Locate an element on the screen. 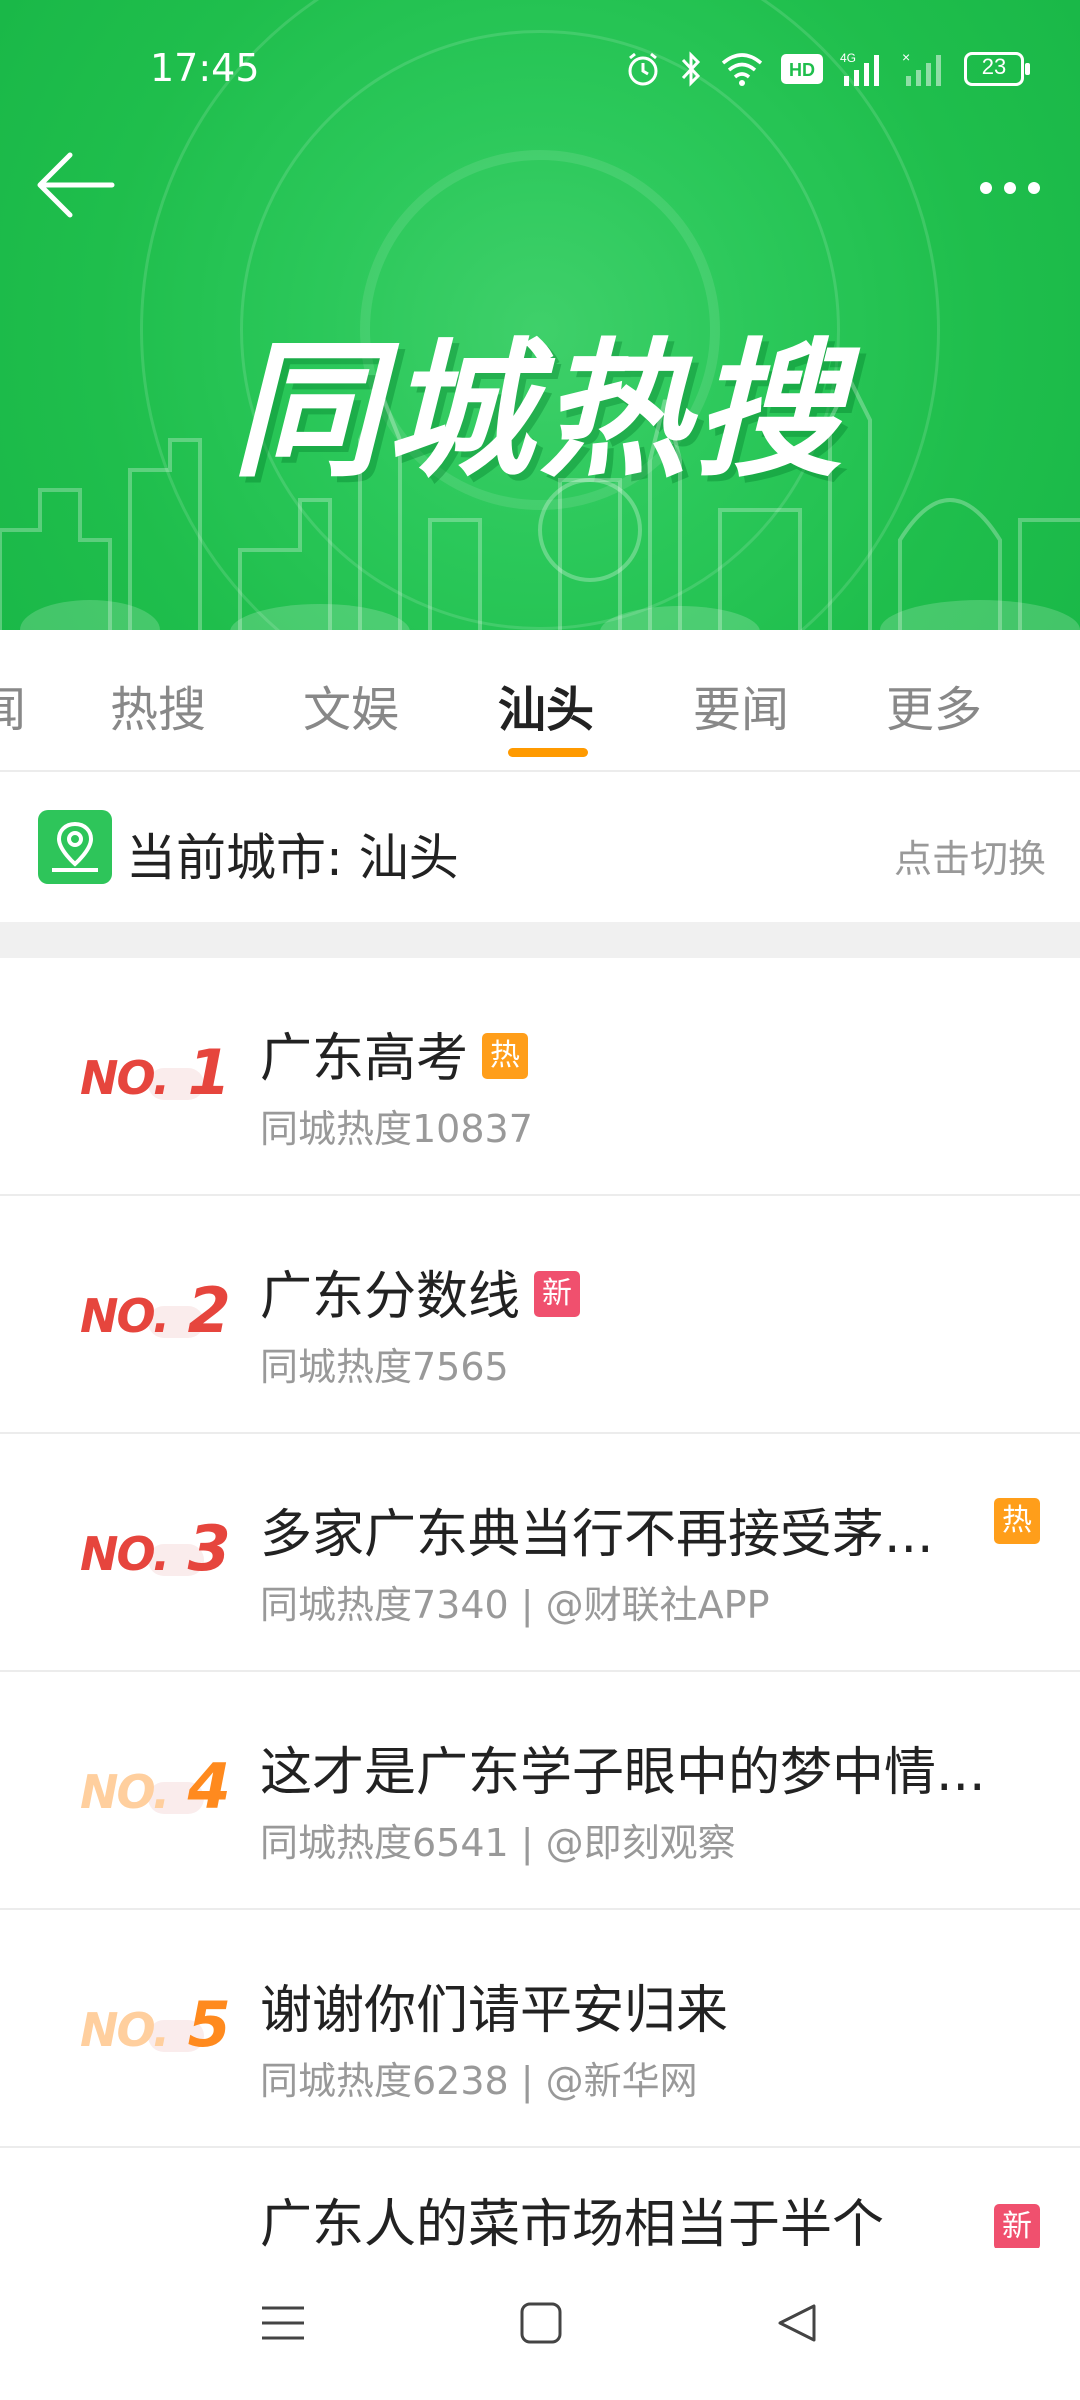 The height and width of the screenshot is (2400, 1080). status-bar: 17:45 HD 4G × 23 is located at coordinates (540, 75).